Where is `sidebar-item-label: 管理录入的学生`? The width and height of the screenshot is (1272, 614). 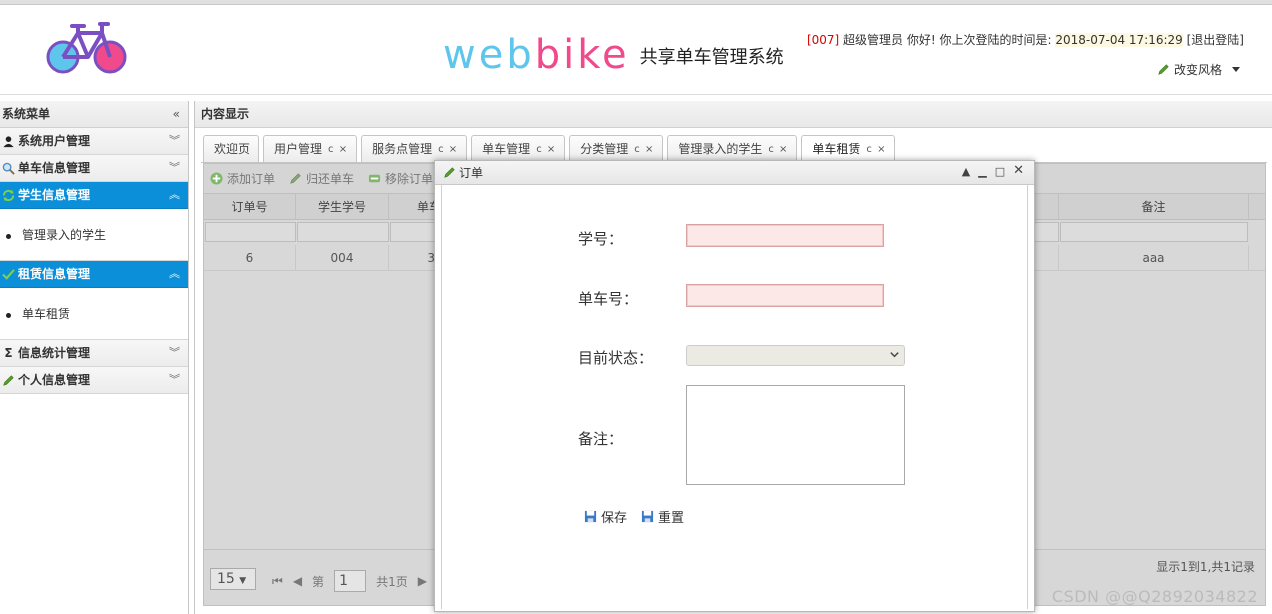 sidebar-item-label: 管理录入的学生 is located at coordinates (64, 235).